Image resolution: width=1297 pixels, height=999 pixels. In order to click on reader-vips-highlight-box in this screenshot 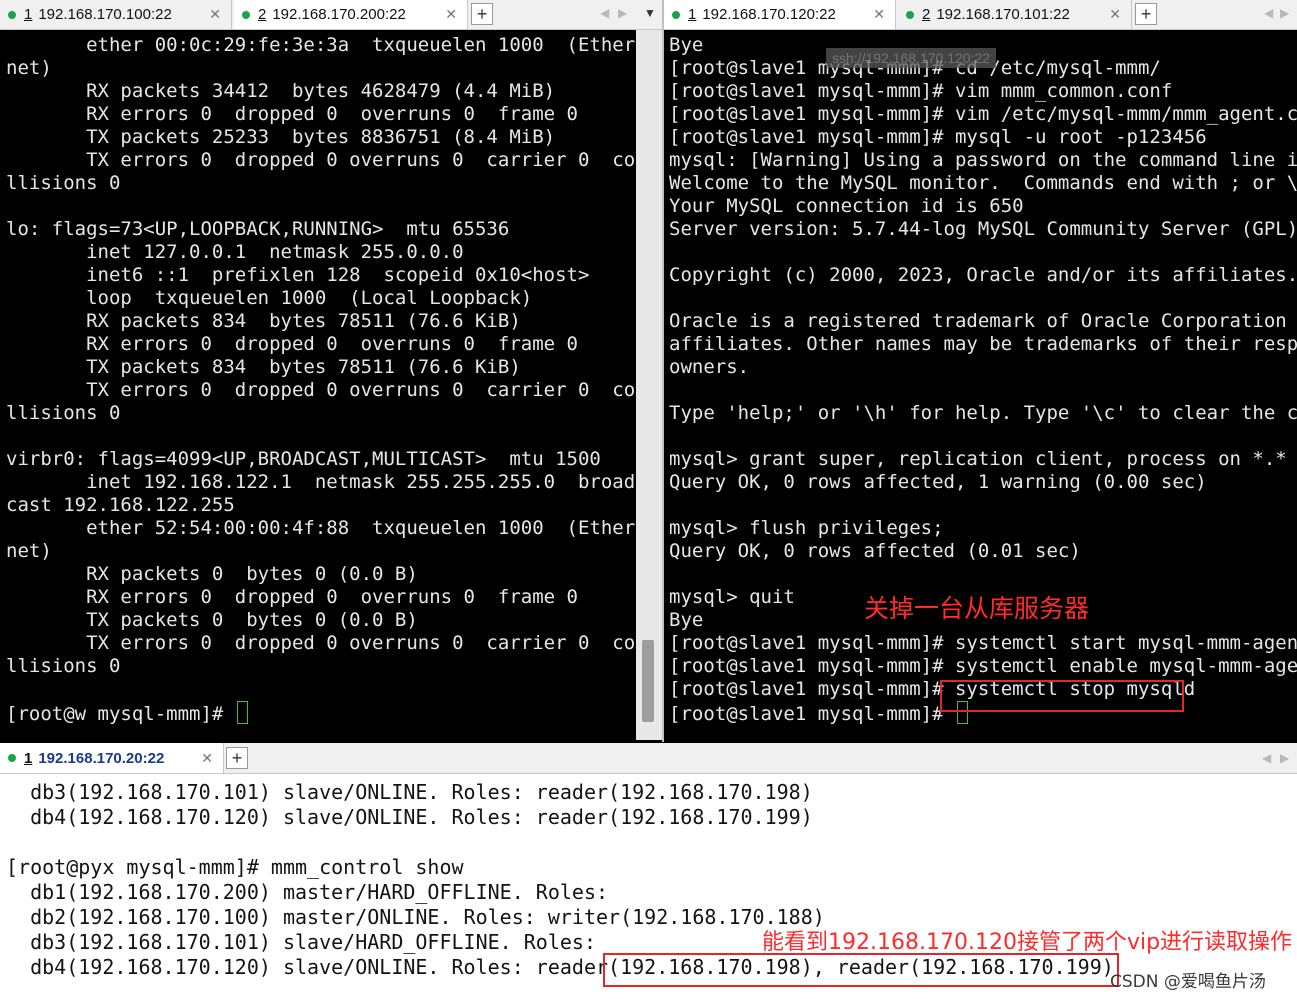, I will do `click(861, 970)`.